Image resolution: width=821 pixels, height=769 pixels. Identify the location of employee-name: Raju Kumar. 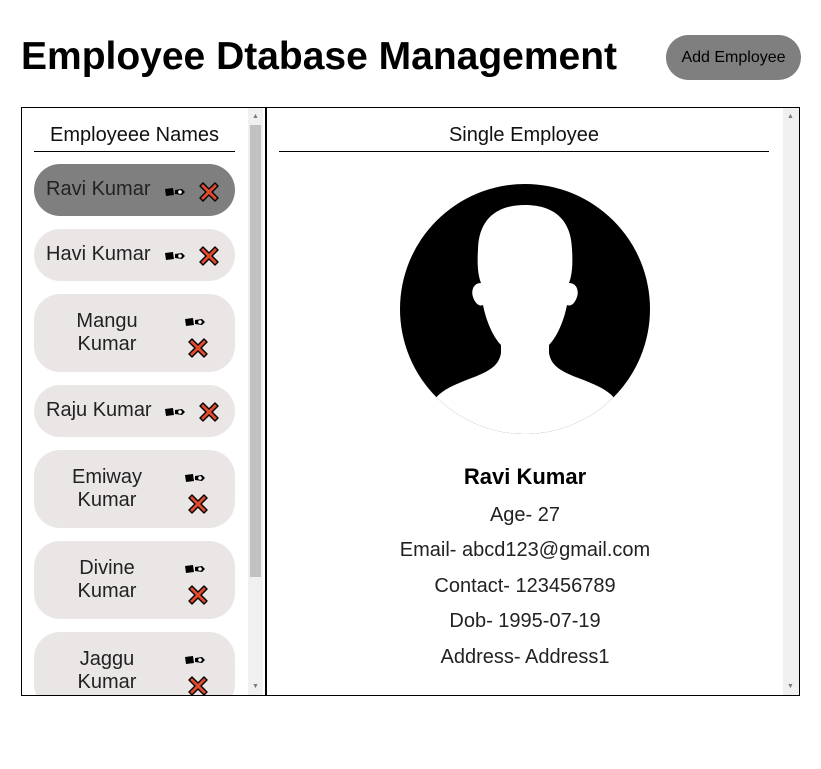
(99, 410).